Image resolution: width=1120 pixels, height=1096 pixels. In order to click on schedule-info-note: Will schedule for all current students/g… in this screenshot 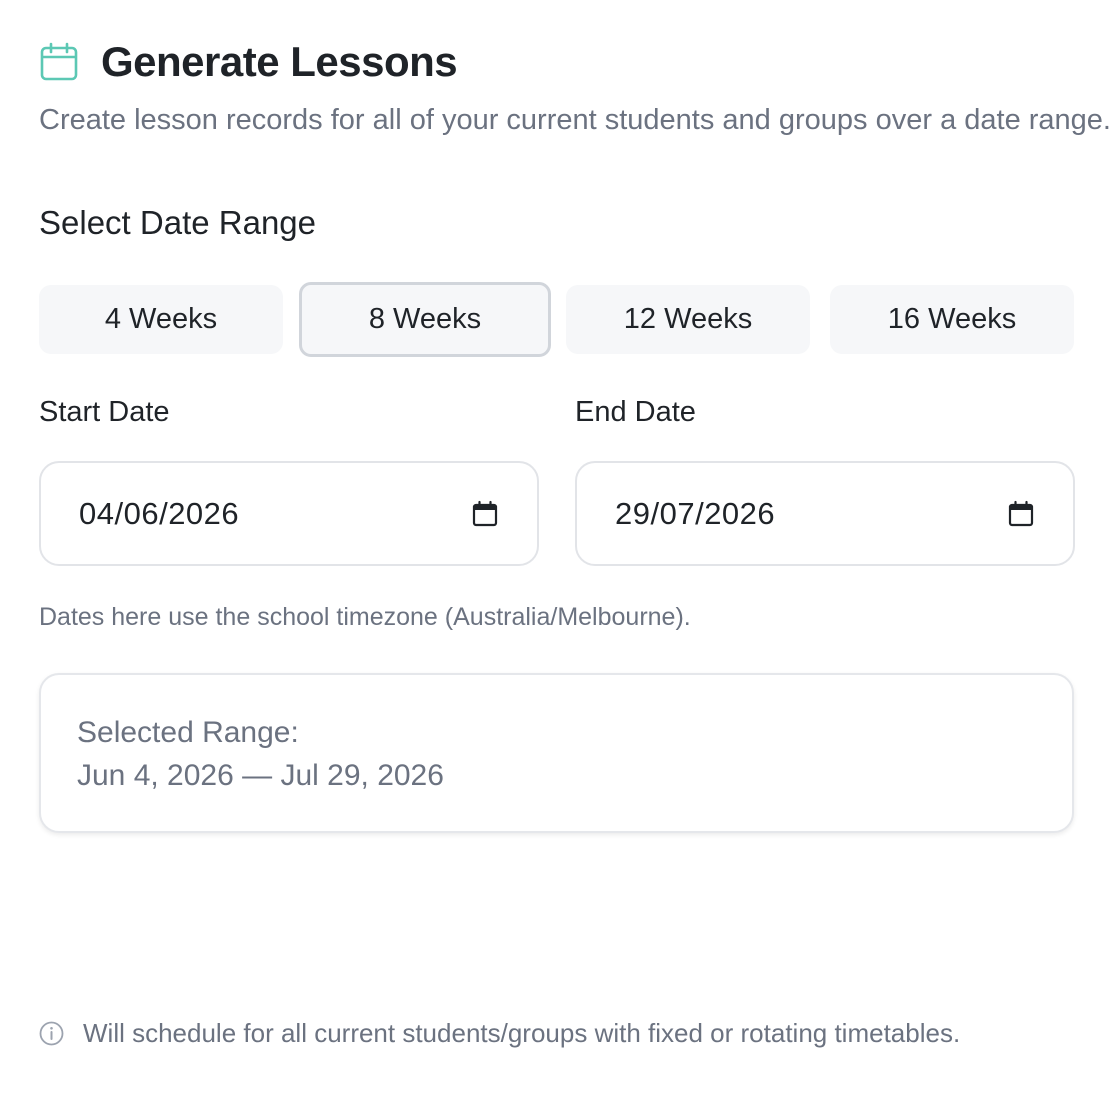, I will do `click(499, 1033)`.